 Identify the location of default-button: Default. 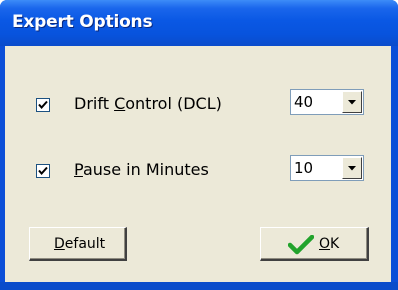
(78, 244).